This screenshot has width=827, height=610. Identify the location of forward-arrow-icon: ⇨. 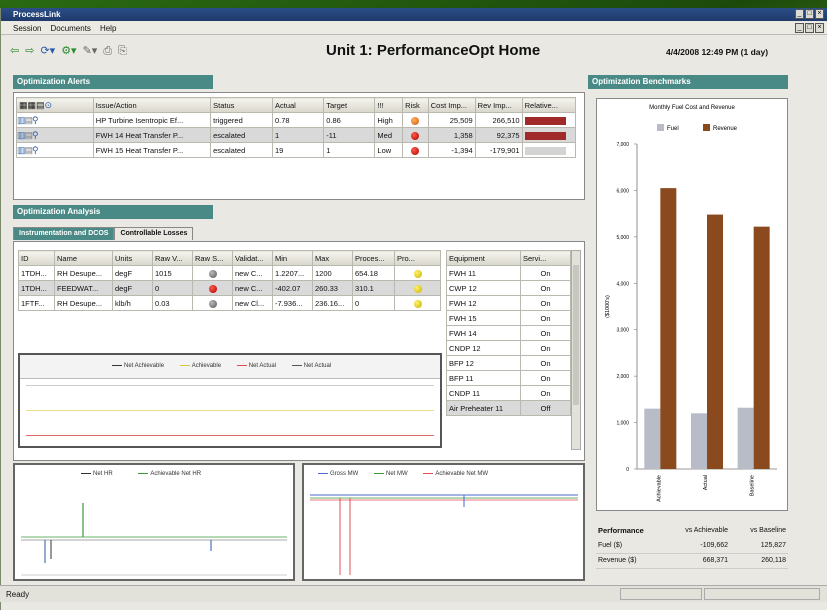
(29, 51).